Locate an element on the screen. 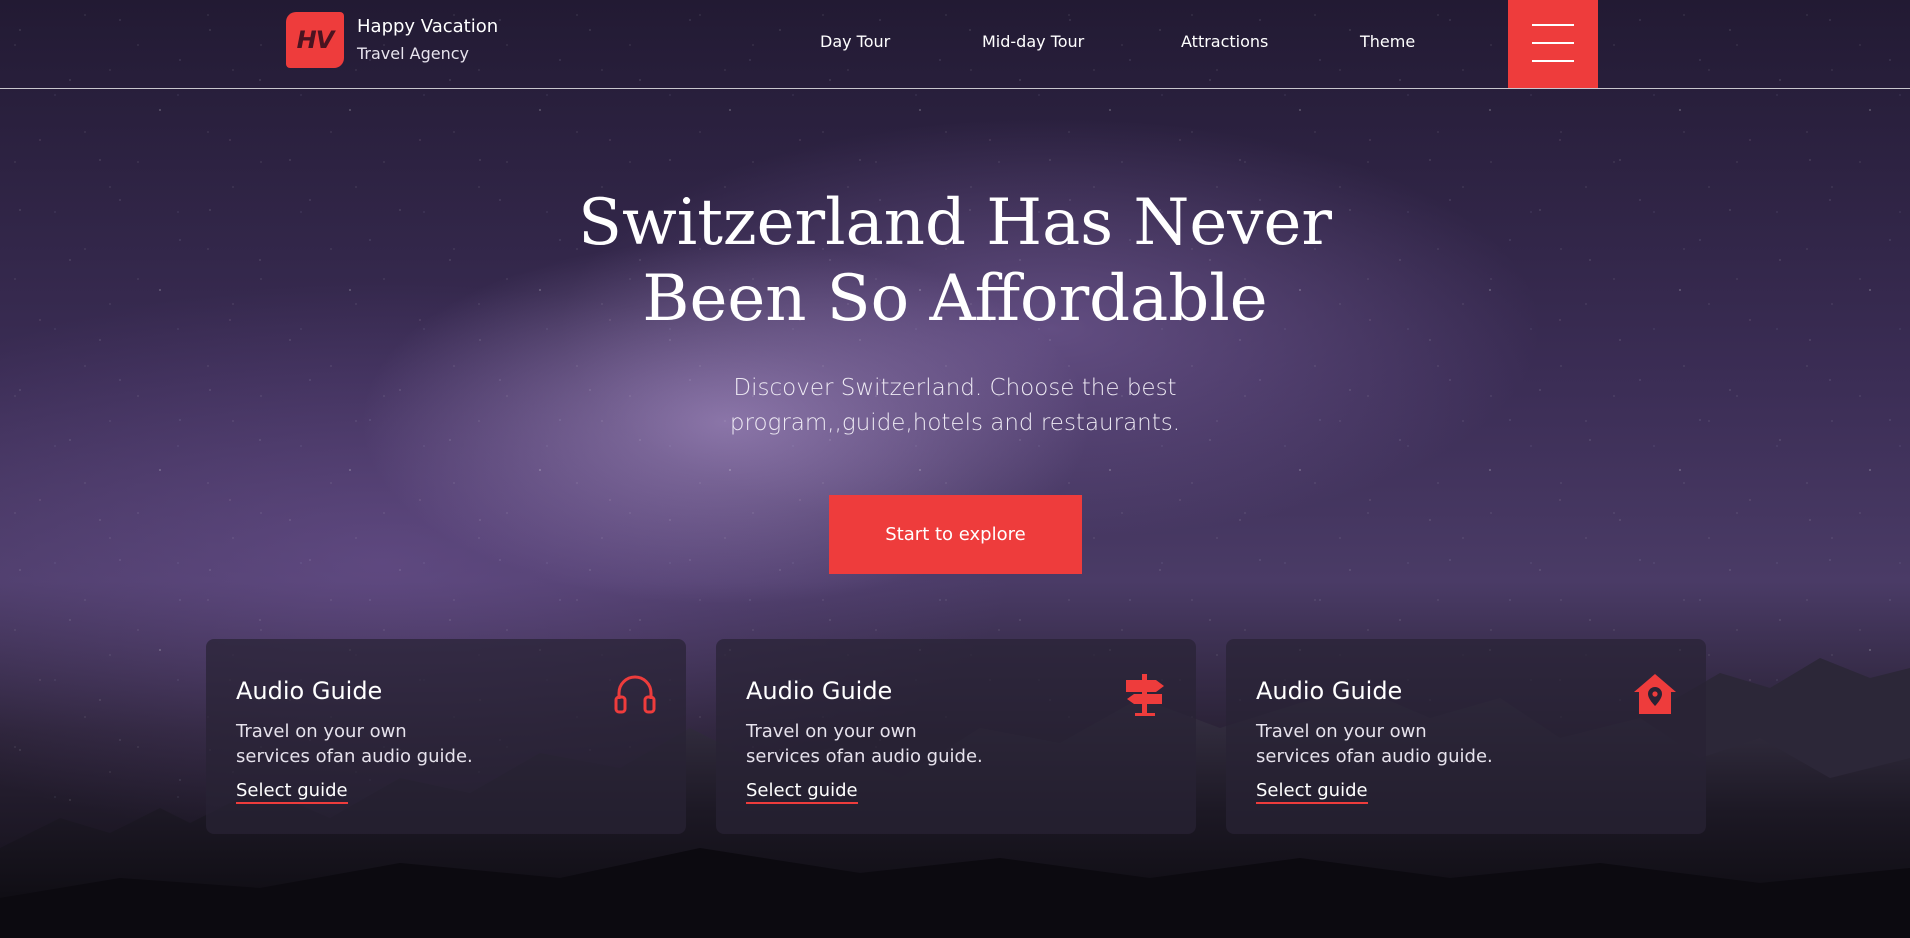 This screenshot has height=938, width=1910. brand-subtitle: Travel Agency is located at coordinates (413, 53).